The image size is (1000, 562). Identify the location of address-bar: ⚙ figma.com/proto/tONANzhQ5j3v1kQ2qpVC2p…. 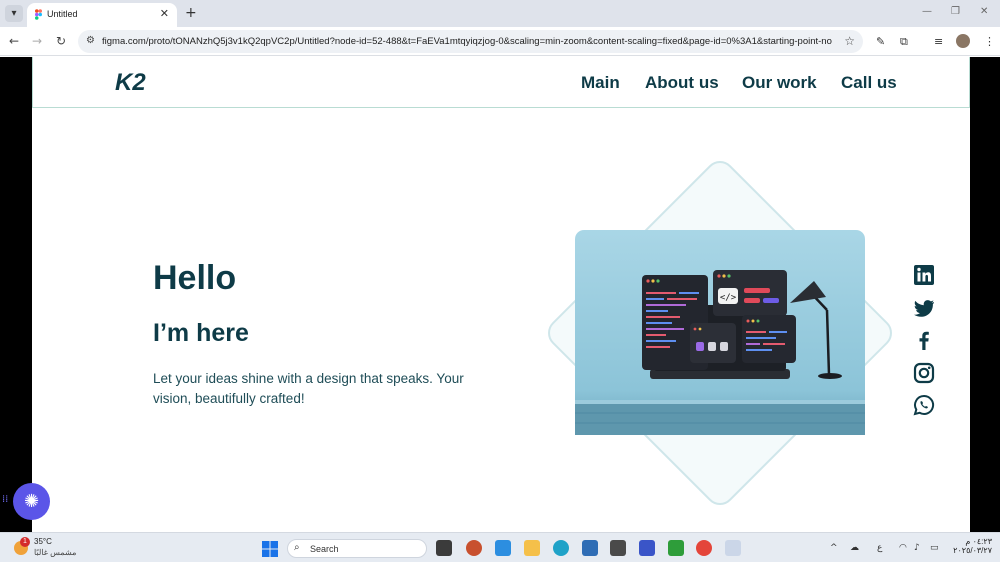
(470, 41).